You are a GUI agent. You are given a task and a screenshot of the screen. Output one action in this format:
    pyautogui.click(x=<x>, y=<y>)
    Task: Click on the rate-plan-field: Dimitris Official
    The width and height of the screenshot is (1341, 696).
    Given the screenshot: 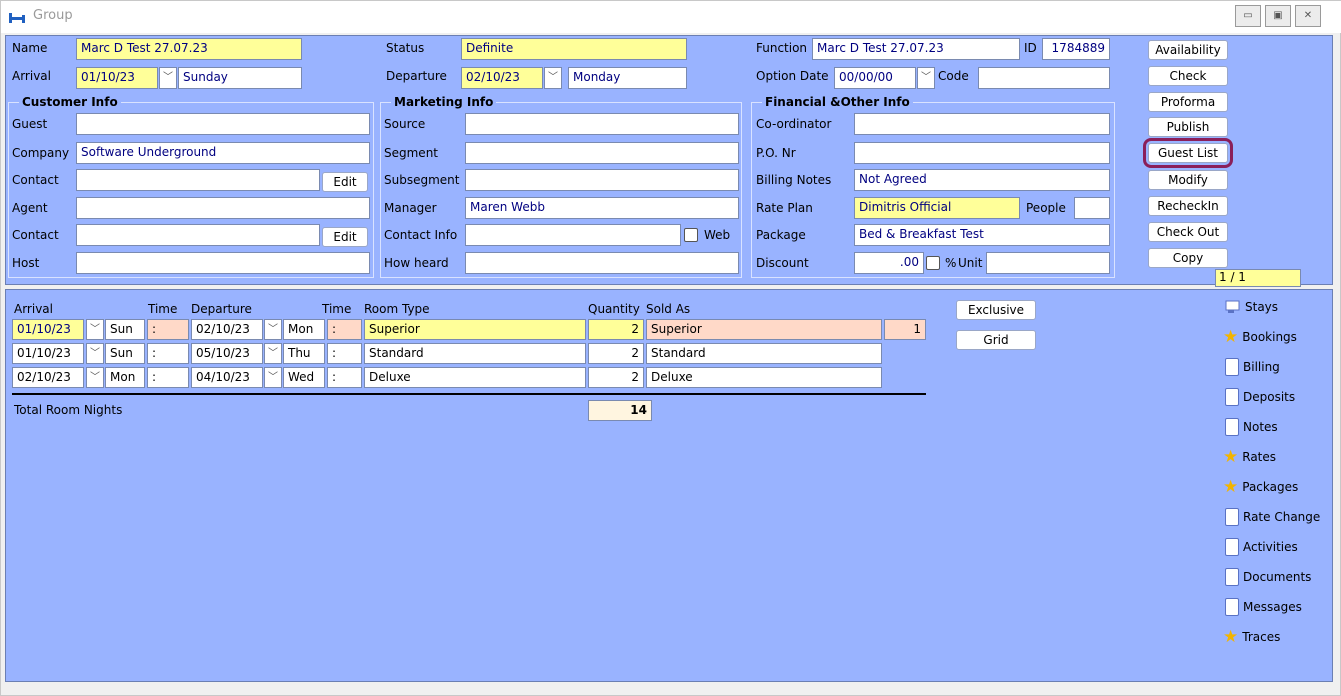 What is the action you would take?
    pyautogui.click(x=937, y=208)
    